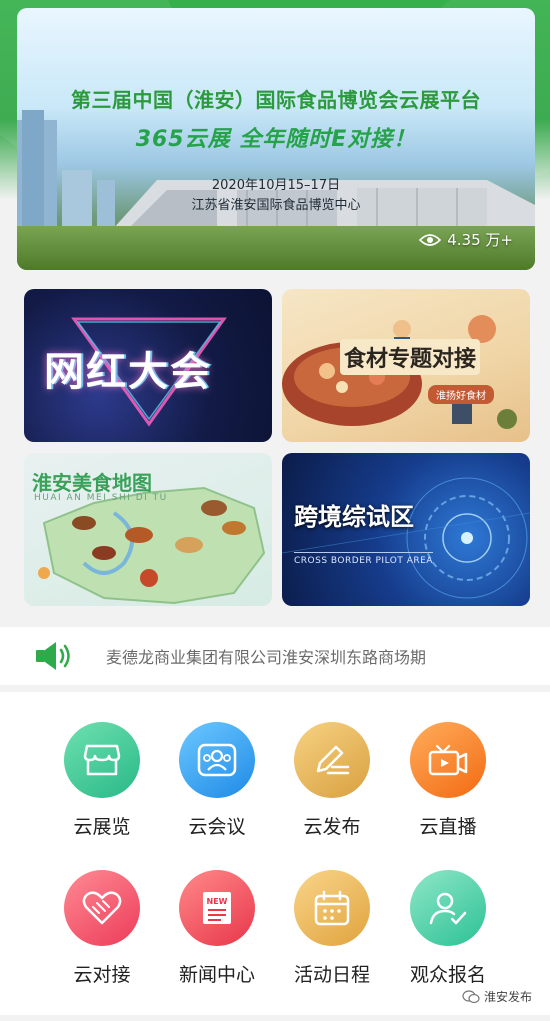 The width and height of the screenshot is (550, 1021). Describe the element at coordinates (217, 827) in the screenshot. I see `service-label: 云会议` at that location.